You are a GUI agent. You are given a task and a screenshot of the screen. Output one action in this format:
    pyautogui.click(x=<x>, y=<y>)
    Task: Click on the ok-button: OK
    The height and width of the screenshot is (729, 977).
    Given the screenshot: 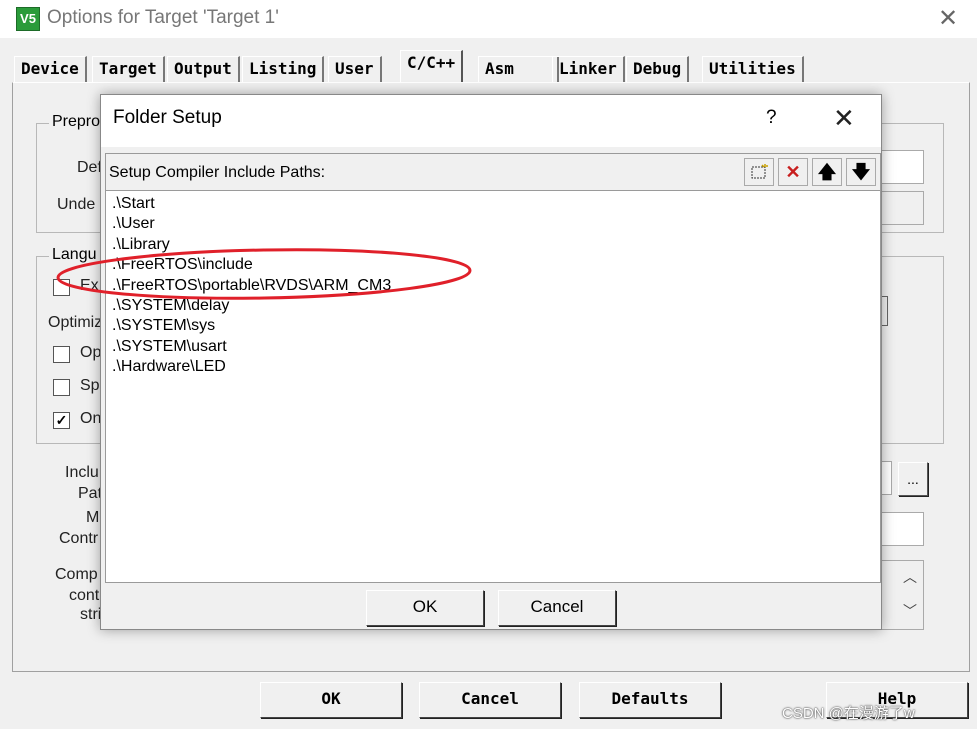 What is the action you would take?
    pyautogui.click(x=331, y=700)
    